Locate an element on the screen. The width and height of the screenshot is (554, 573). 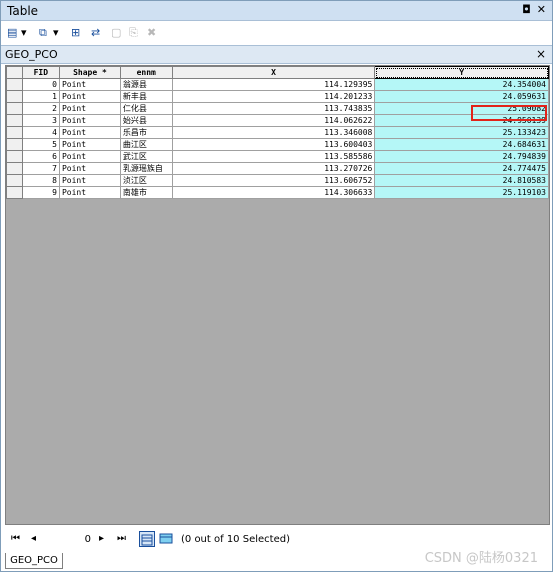
table-row: 4 Point 乐昌市 113.346008 25.133423 is located at coordinates (277, 132).